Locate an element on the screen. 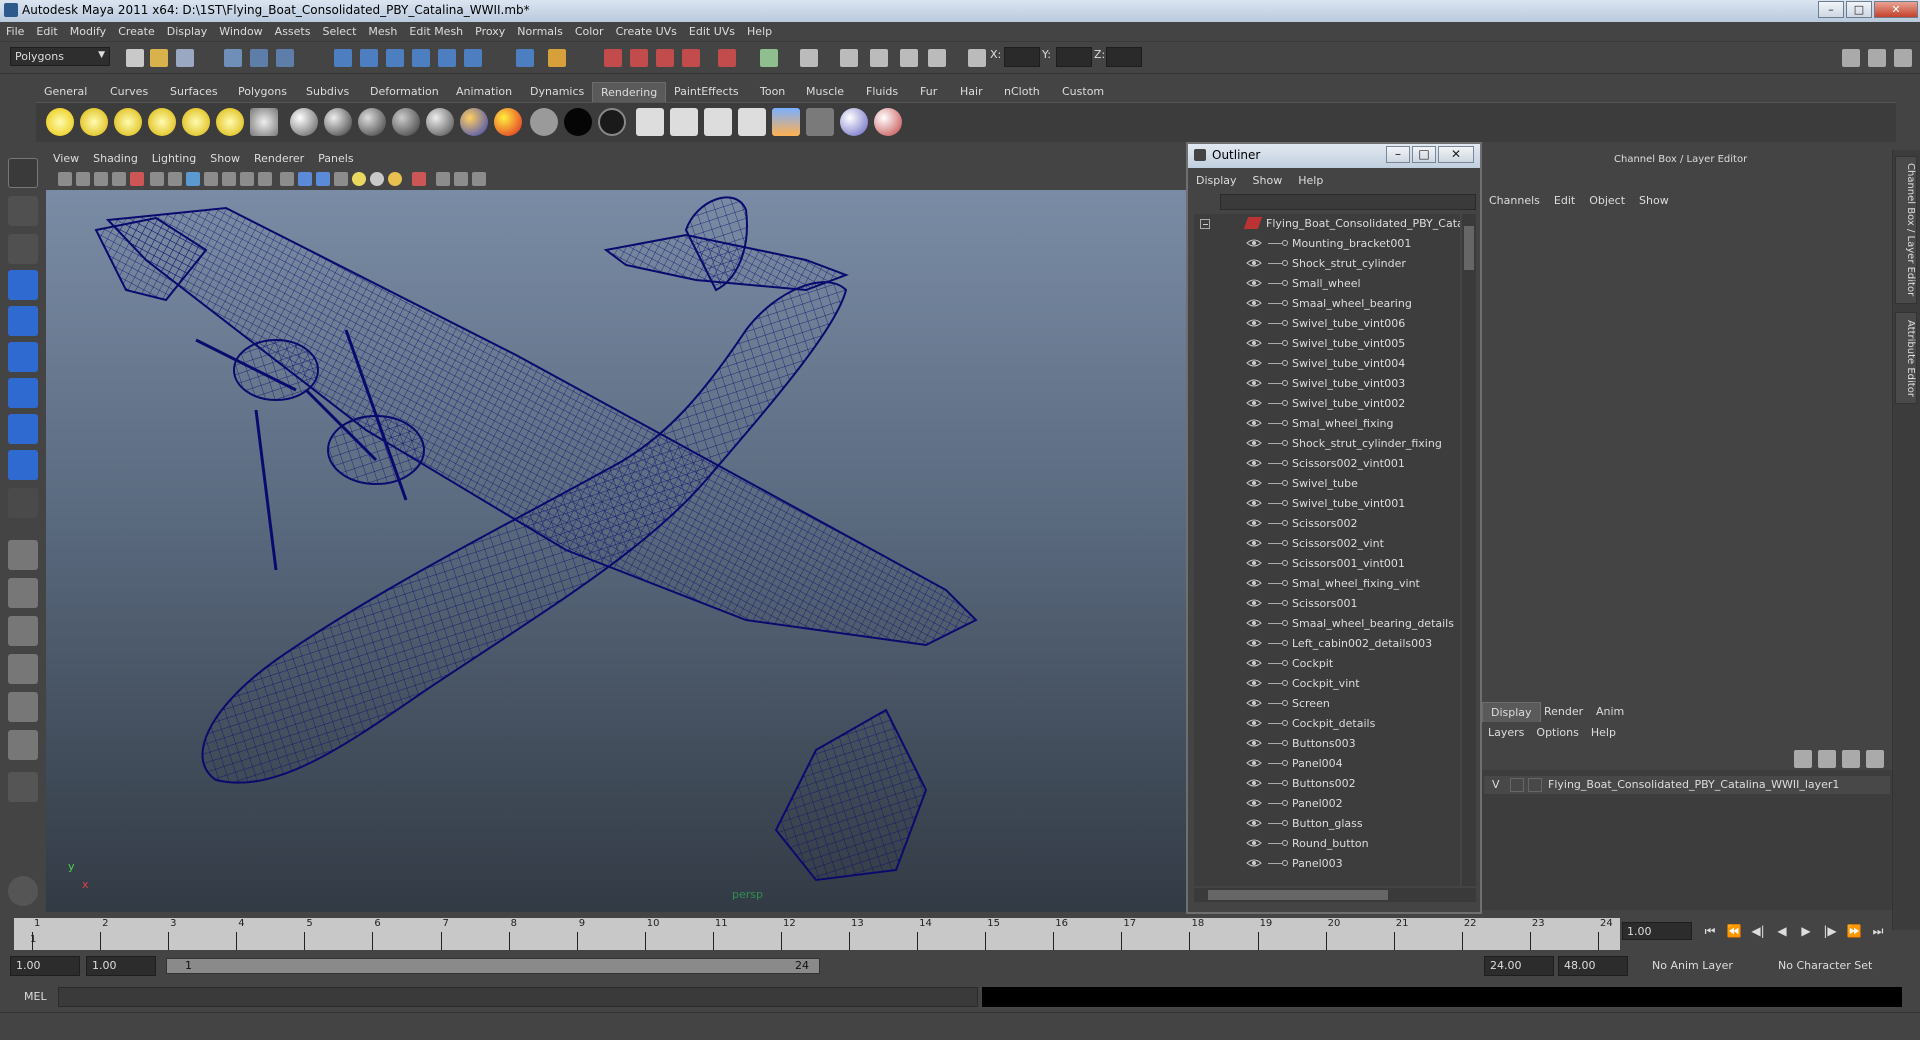  construction-history-icon is located at coordinates (809, 58).